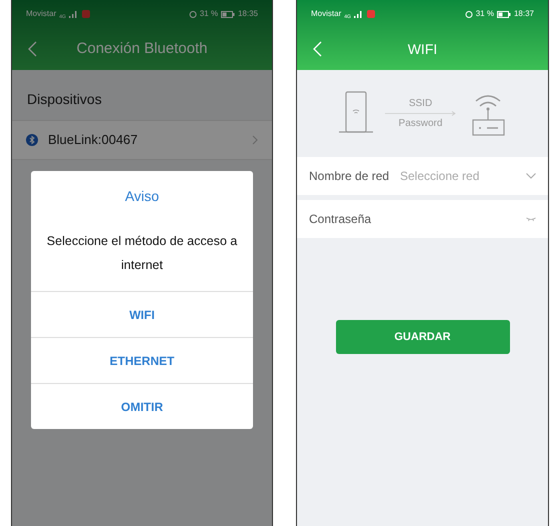 The width and height of the screenshot is (550, 526). Describe the element at coordinates (248, 14) in the screenshot. I see `clock-time: 18:35` at that location.